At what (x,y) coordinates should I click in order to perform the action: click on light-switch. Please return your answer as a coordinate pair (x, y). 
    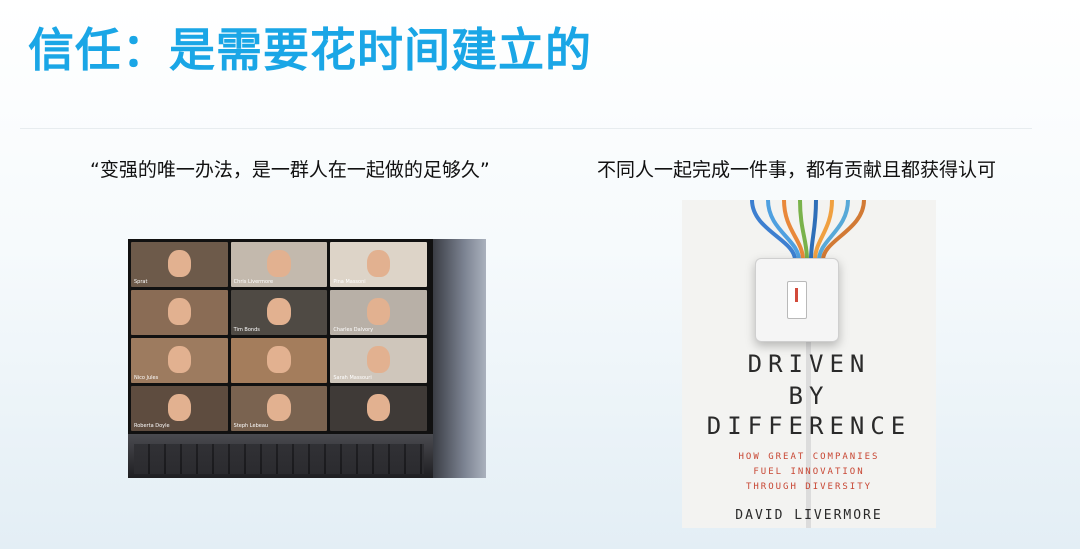
    Looking at the image, I should click on (797, 300).